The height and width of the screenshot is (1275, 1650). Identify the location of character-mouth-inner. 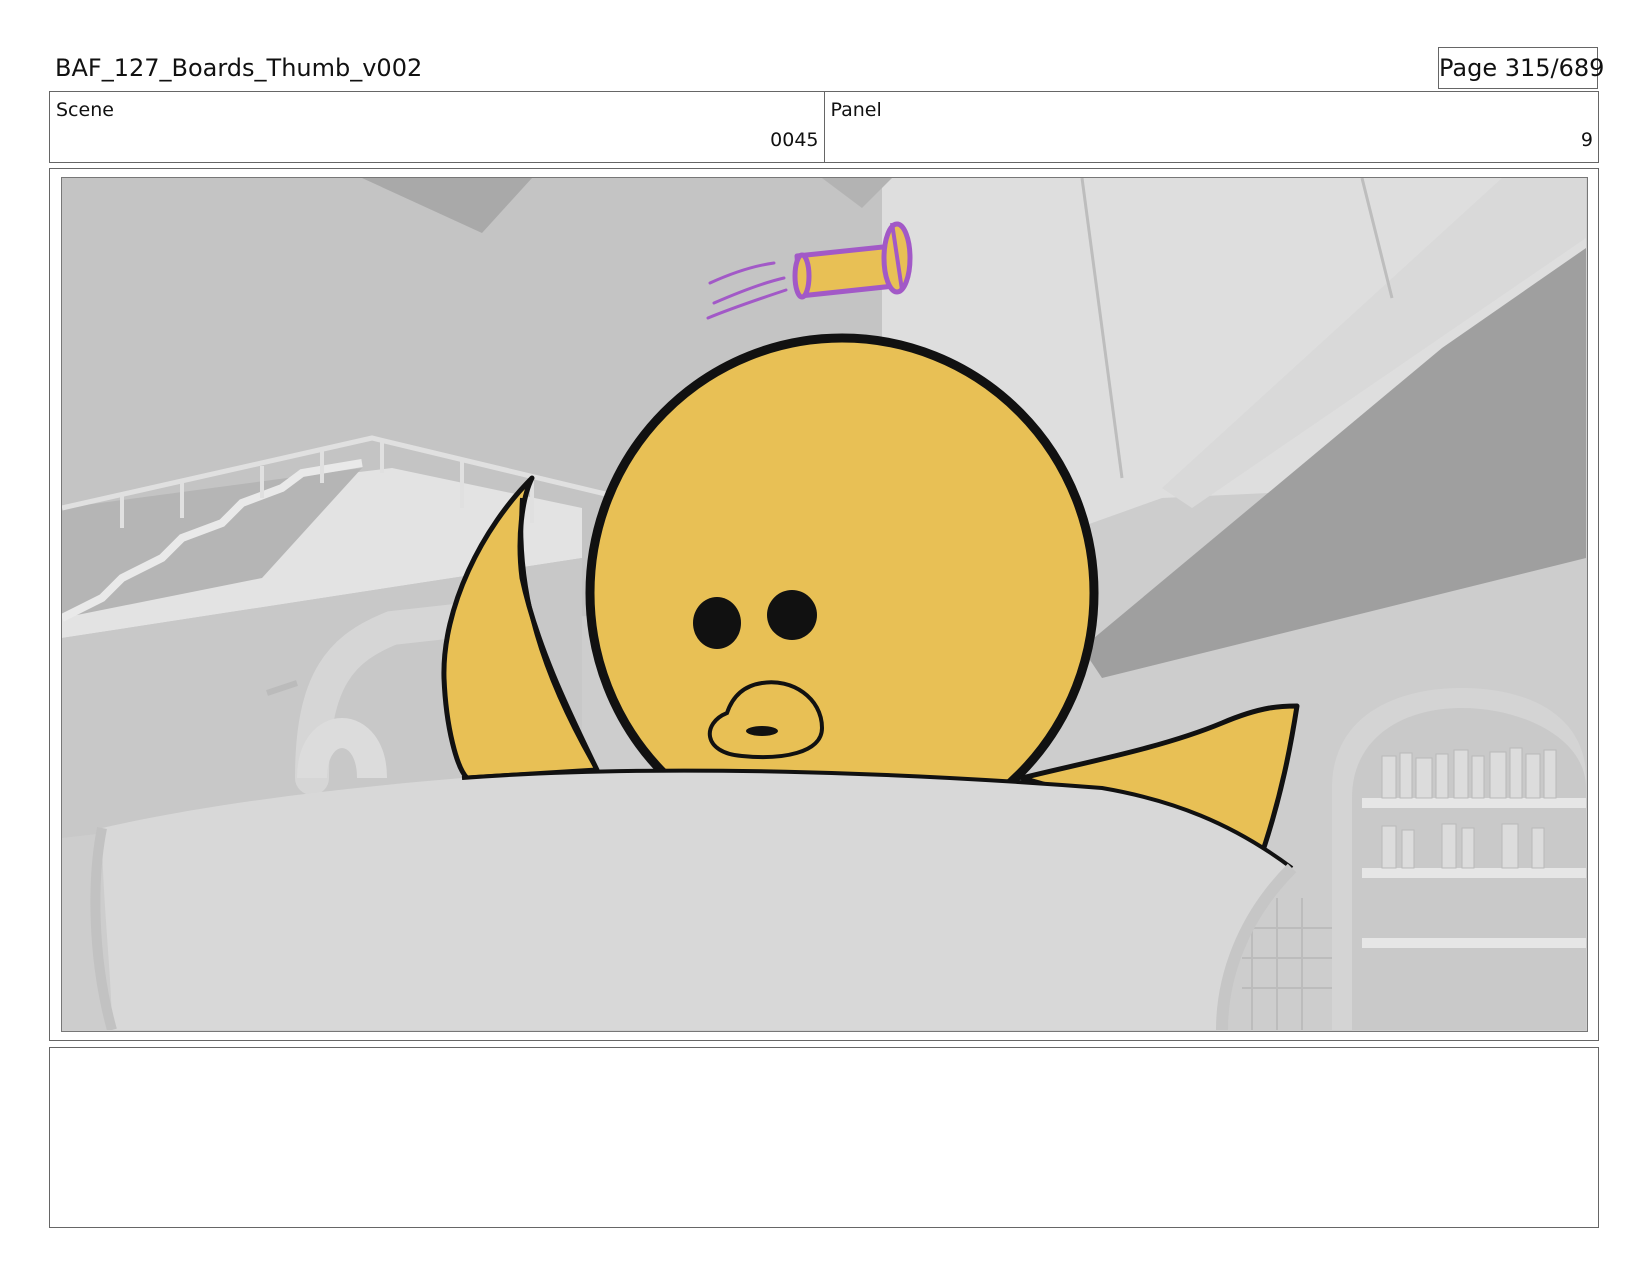
(762, 731).